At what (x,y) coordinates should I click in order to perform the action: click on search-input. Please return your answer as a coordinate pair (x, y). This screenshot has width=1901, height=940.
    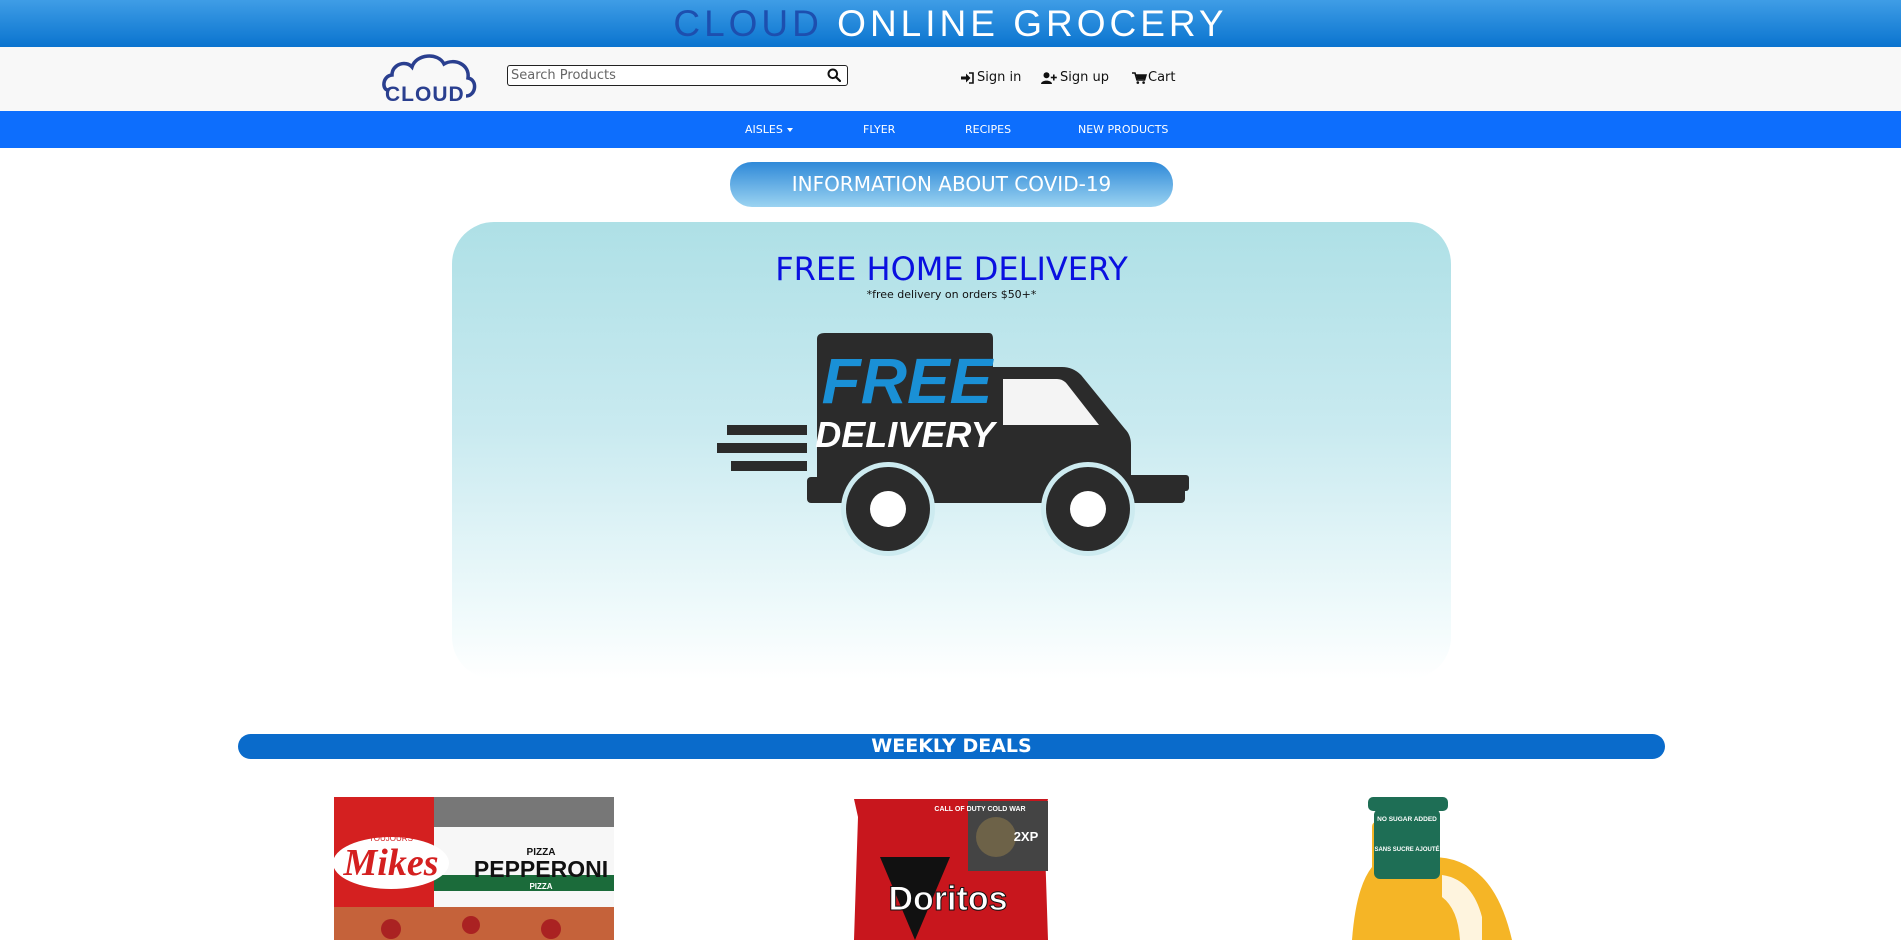
    Looking at the image, I should click on (661, 75).